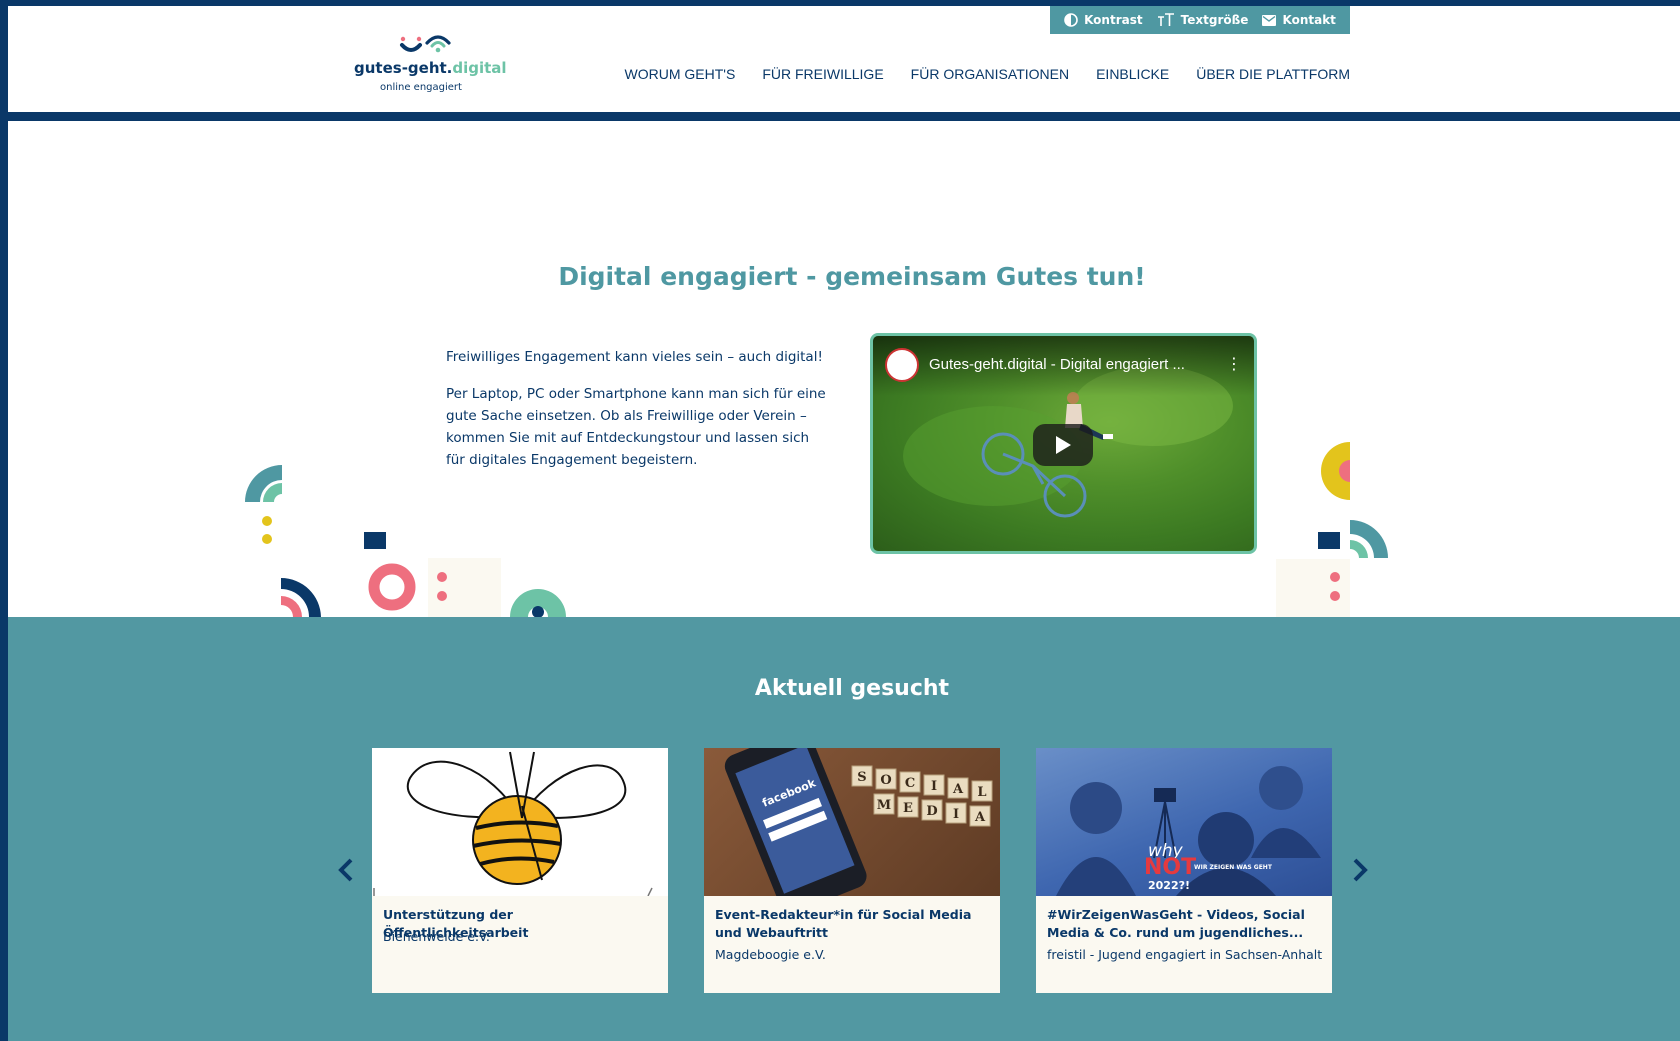 The height and width of the screenshot is (1041, 1680). I want to click on chevron-right-icon, so click(1360, 870).